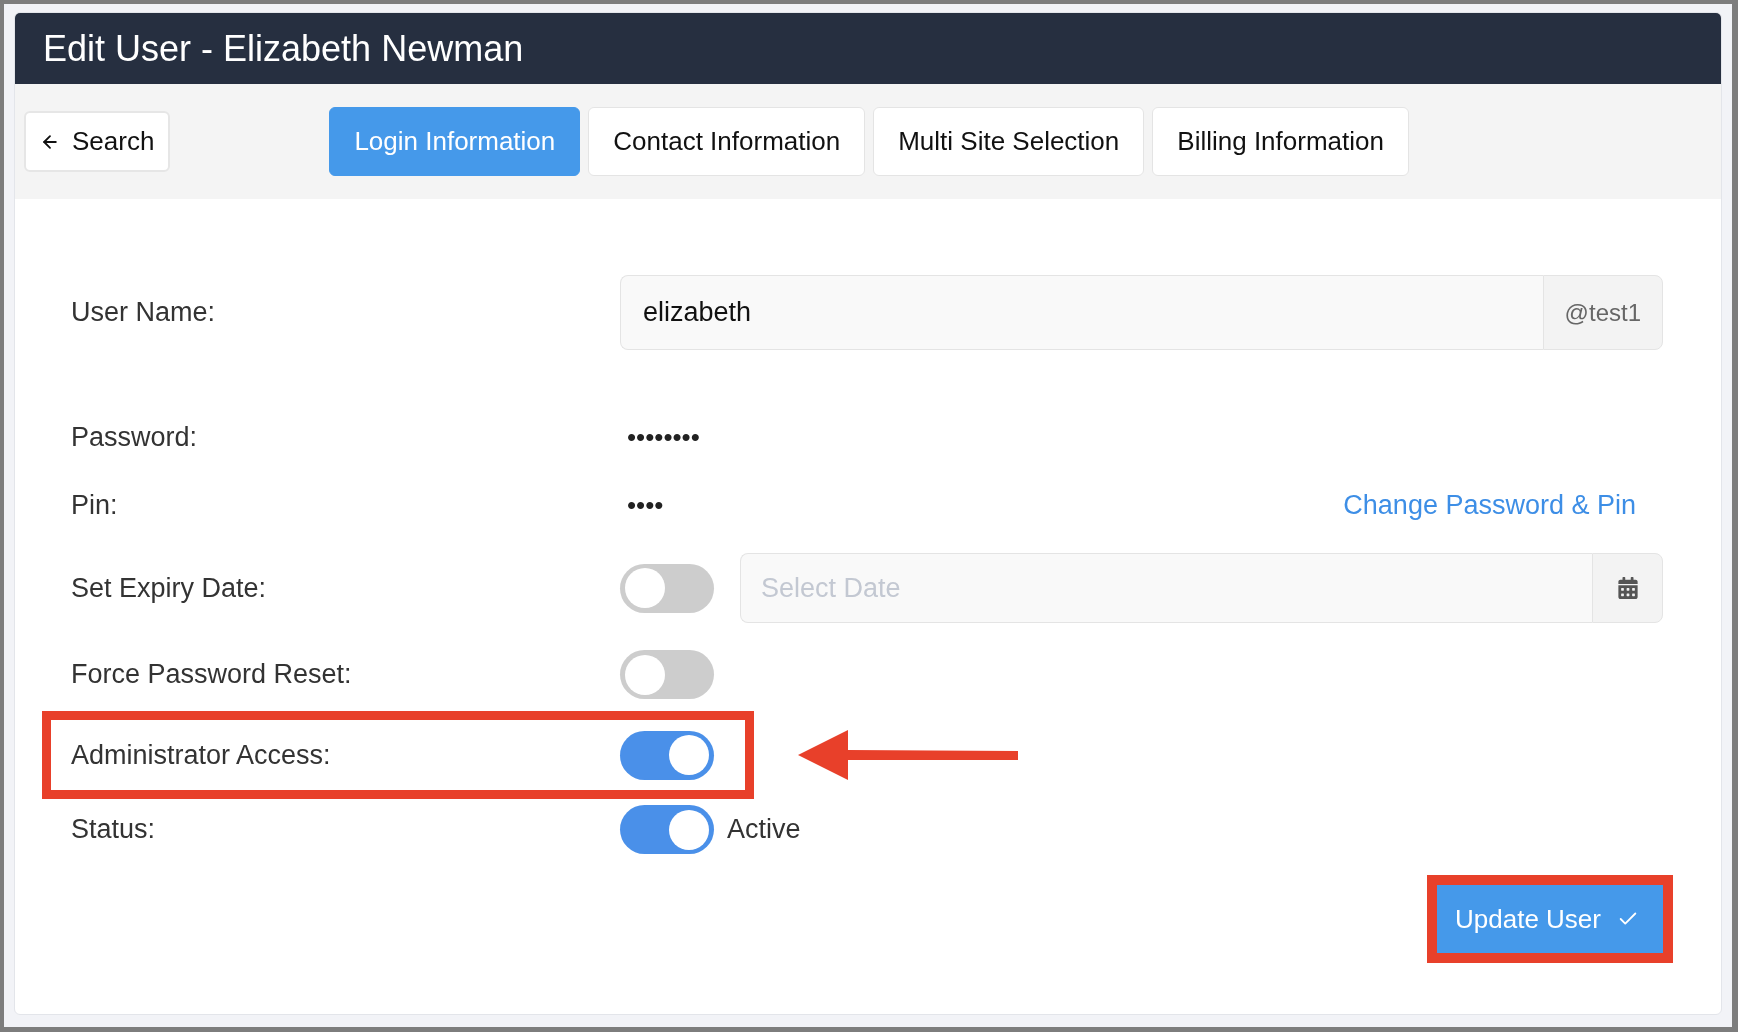 The height and width of the screenshot is (1032, 1738). I want to click on field-label: Password:, so click(135, 437).